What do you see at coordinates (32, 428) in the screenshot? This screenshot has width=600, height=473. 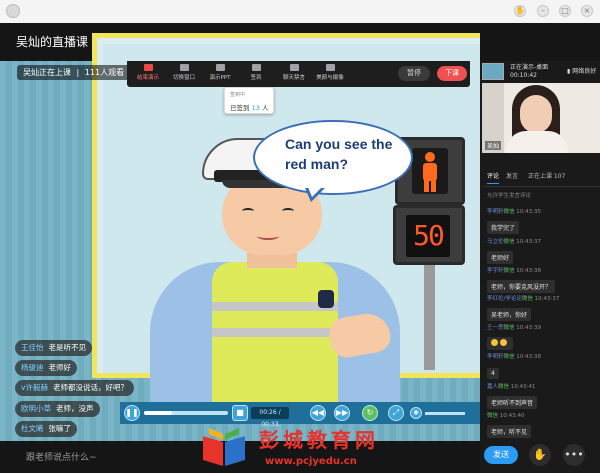 I see `chat-user: 杜文晞` at bounding box center [32, 428].